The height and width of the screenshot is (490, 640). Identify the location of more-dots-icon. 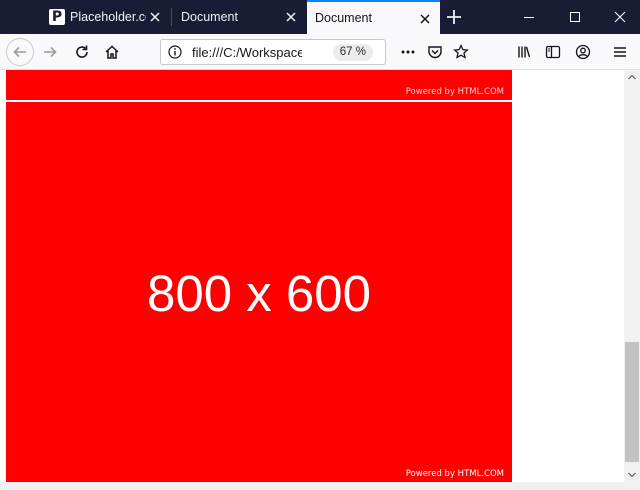
(408, 52).